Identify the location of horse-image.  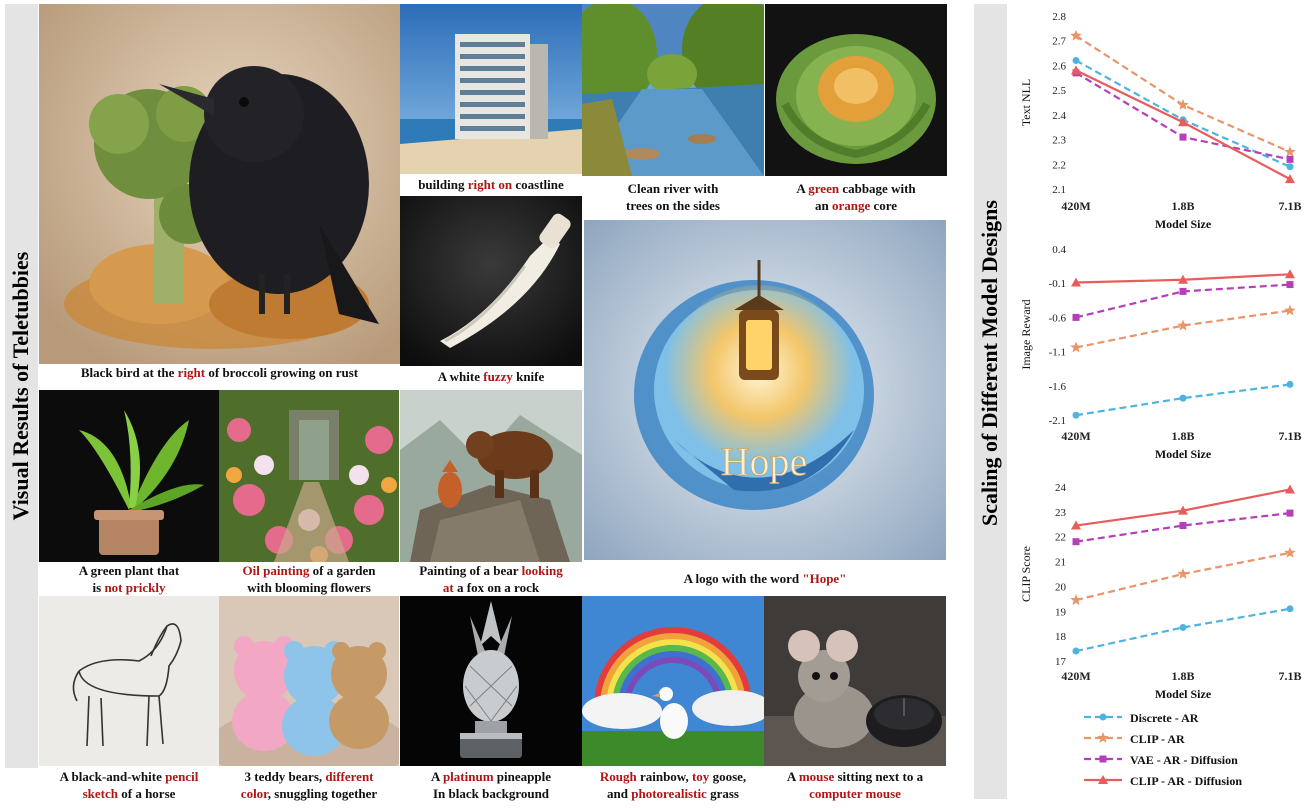
(129, 681).